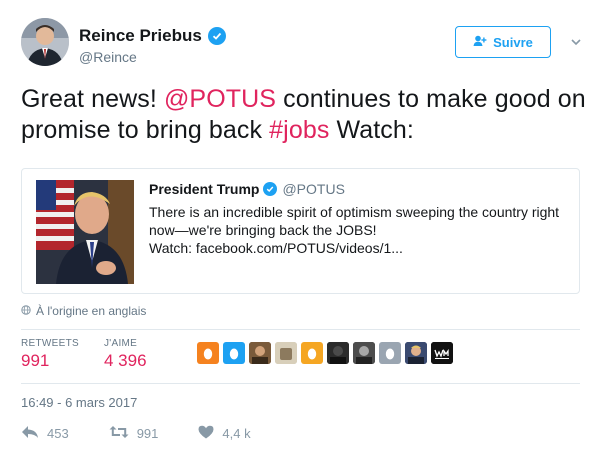  I want to click on globe-icon, so click(26, 311).